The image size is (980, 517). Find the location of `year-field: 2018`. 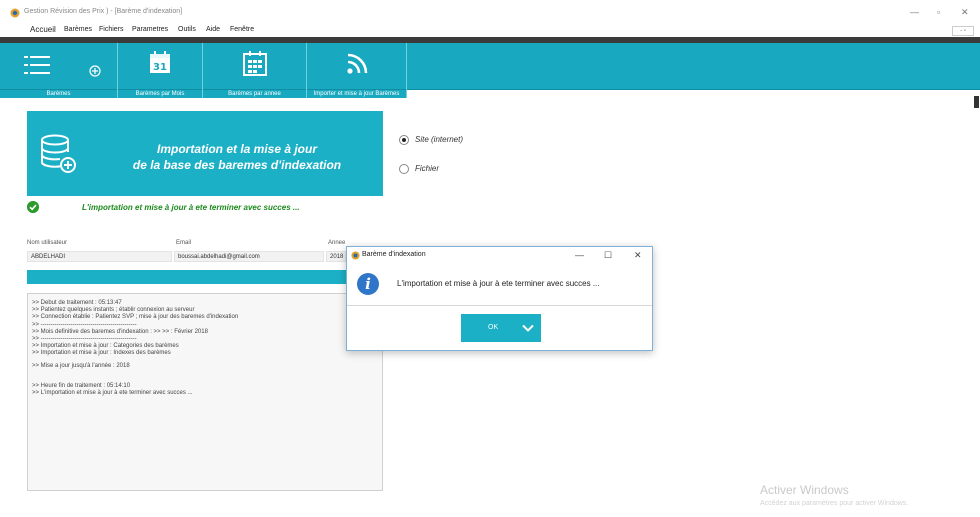

year-field: 2018 is located at coordinates (336, 256).